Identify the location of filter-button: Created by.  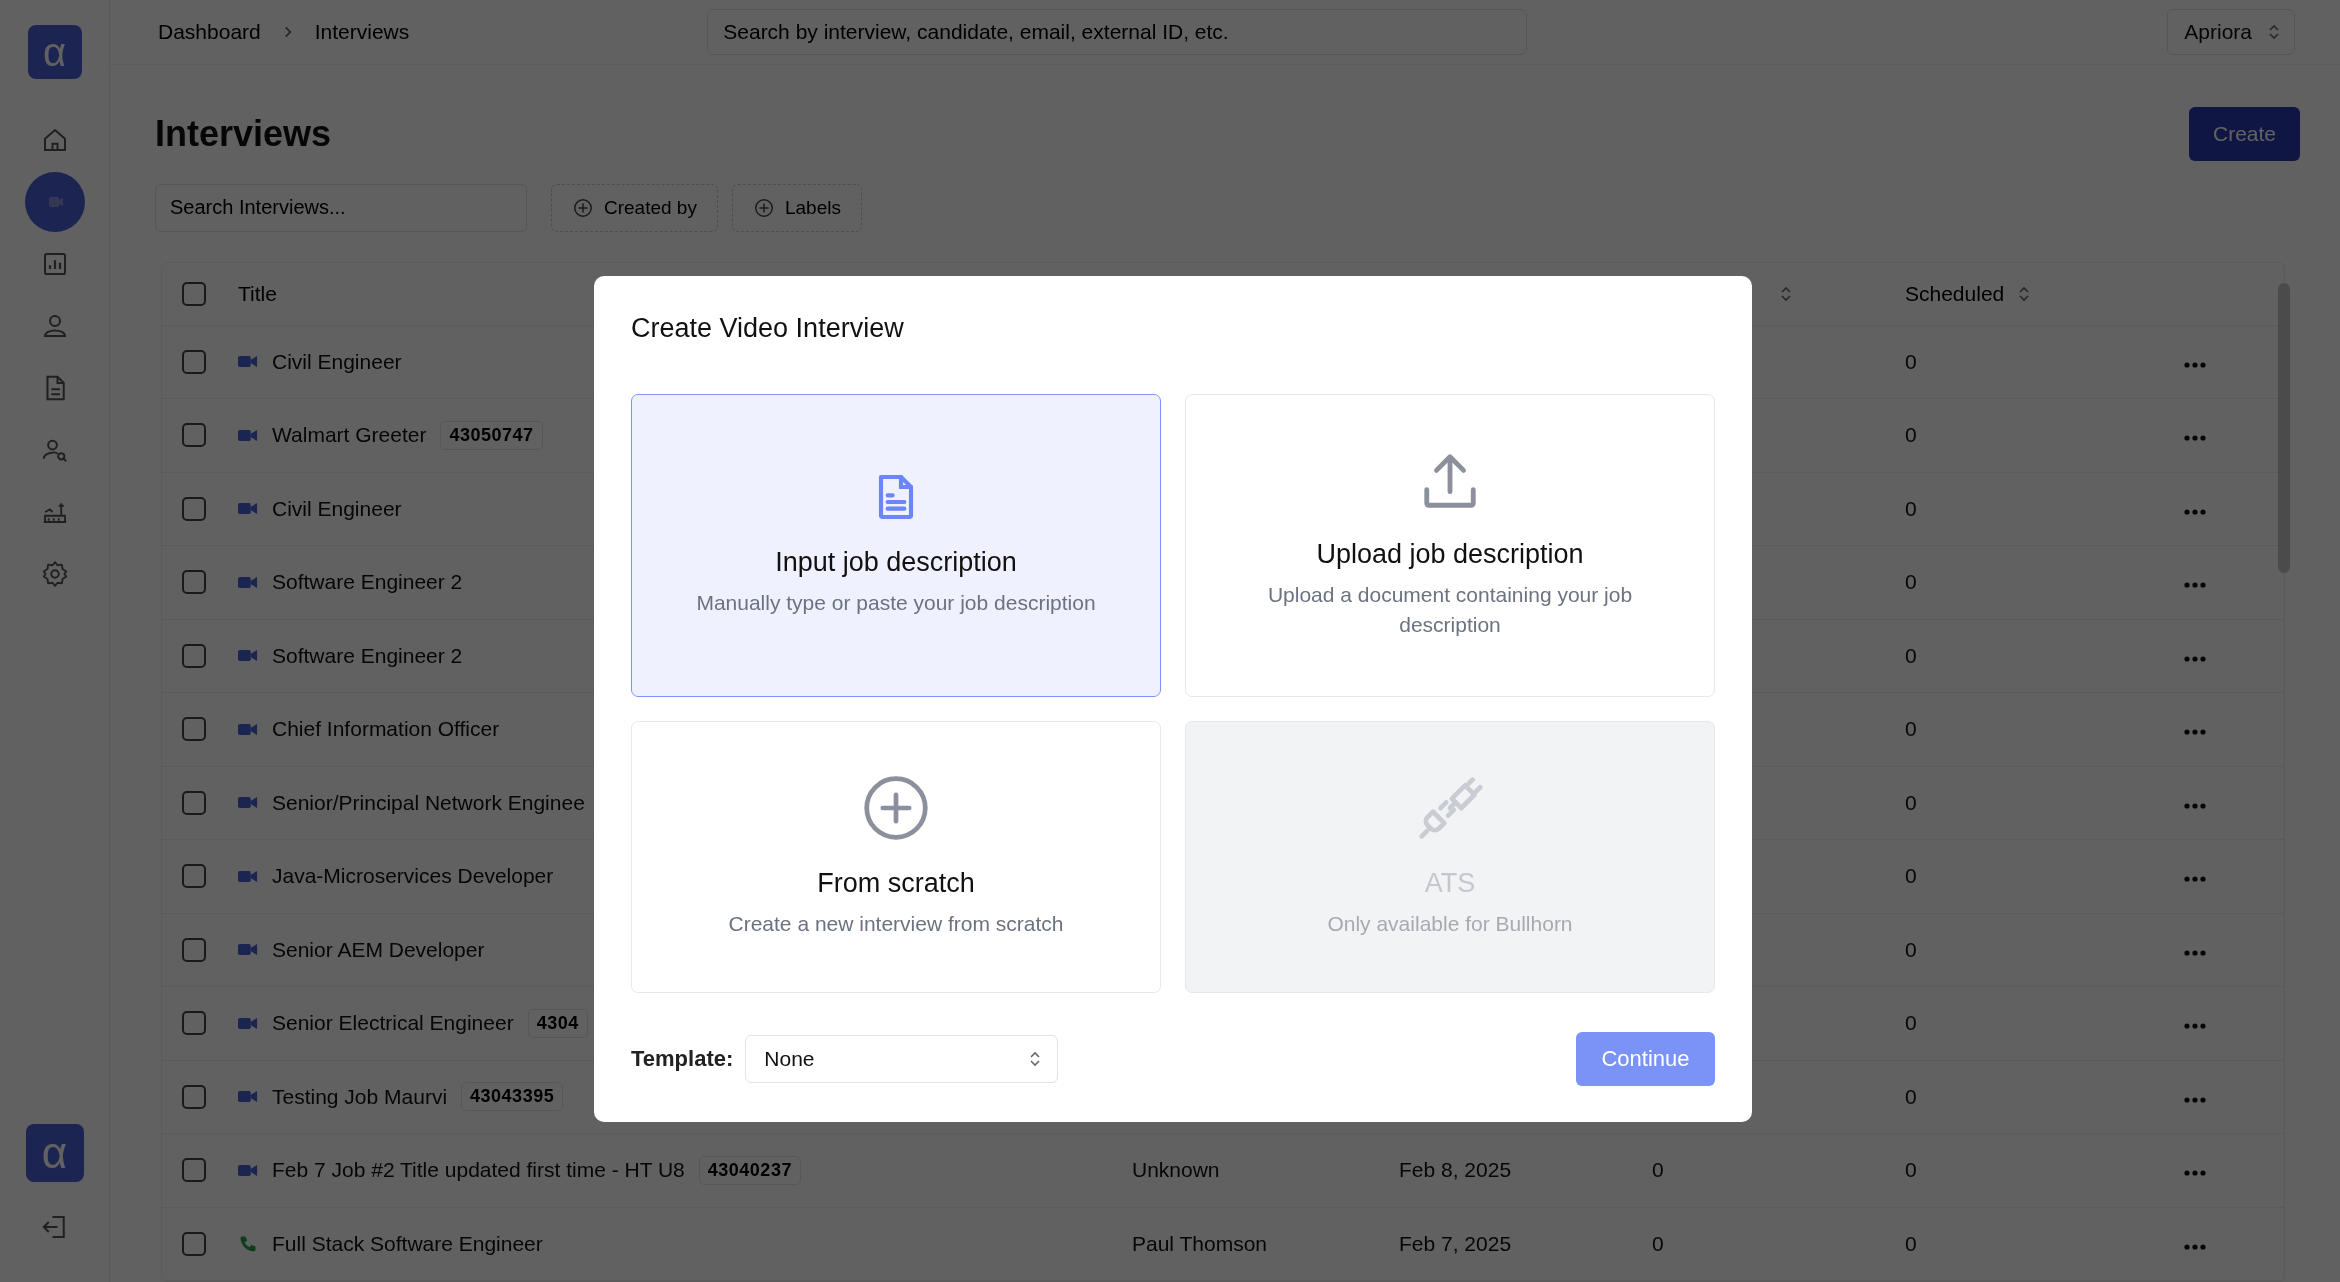
(634, 207).